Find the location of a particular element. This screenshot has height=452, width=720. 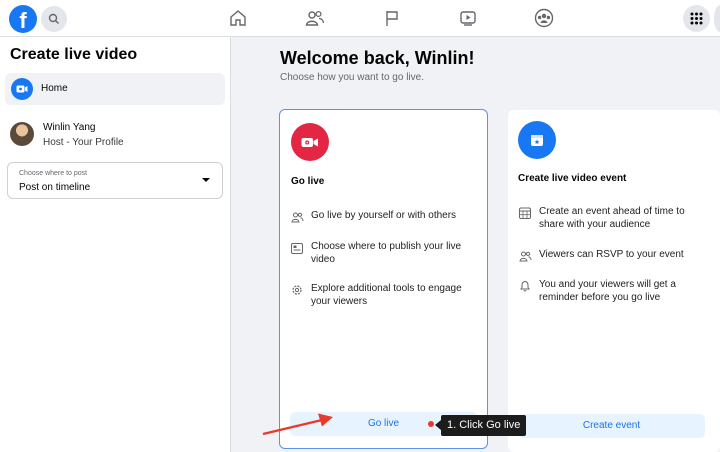

groups-icon is located at coordinates (544, 18).